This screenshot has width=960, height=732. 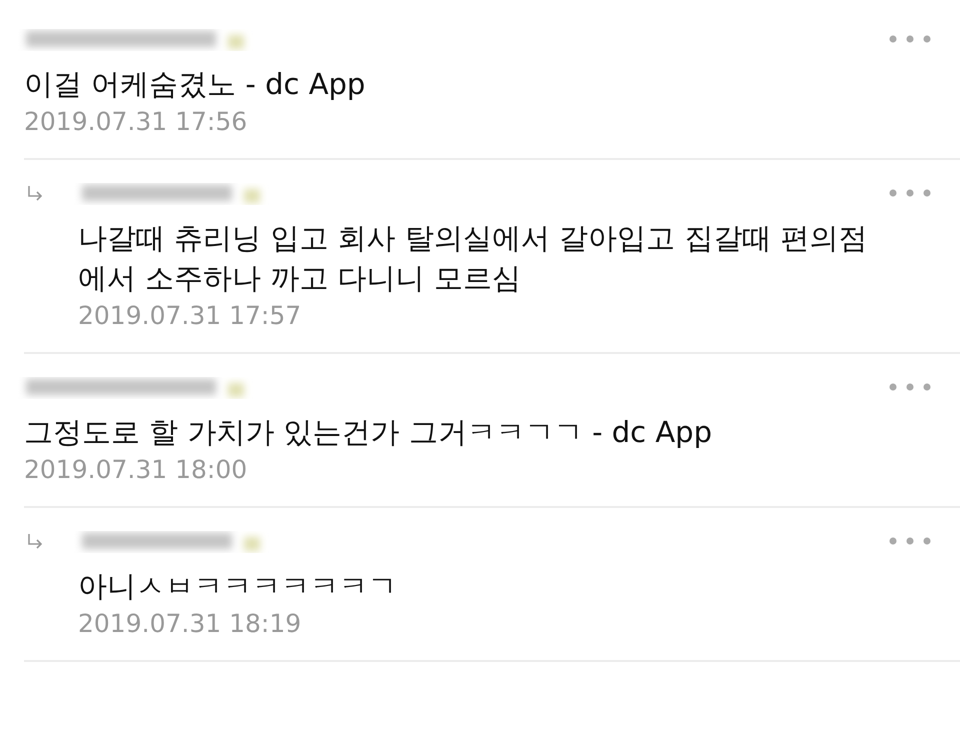 What do you see at coordinates (238, 586) in the screenshot?
I see `comment-text: 아니ㅅㅂㅋㅋㅋㅋㅋㅋㄱ` at bounding box center [238, 586].